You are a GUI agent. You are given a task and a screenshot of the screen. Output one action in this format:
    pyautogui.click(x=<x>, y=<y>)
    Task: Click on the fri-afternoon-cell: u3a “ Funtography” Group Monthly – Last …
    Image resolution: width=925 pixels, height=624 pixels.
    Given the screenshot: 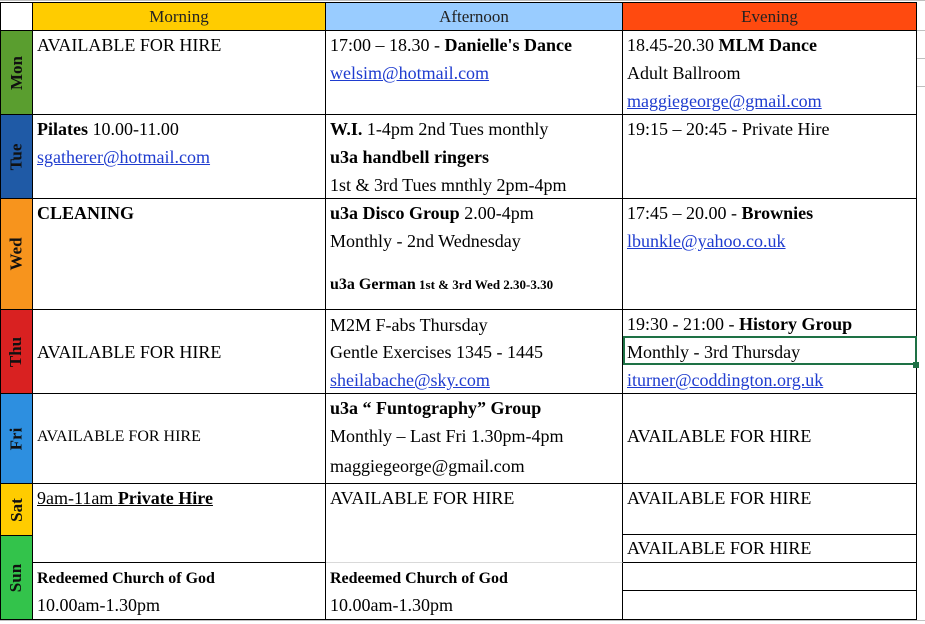 What is the action you would take?
    pyautogui.click(x=474, y=439)
    